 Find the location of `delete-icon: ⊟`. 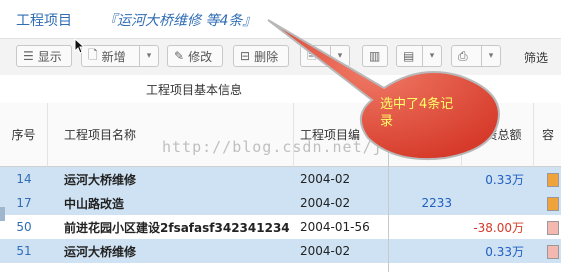

delete-icon: ⊟ is located at coordinates (245, 56).